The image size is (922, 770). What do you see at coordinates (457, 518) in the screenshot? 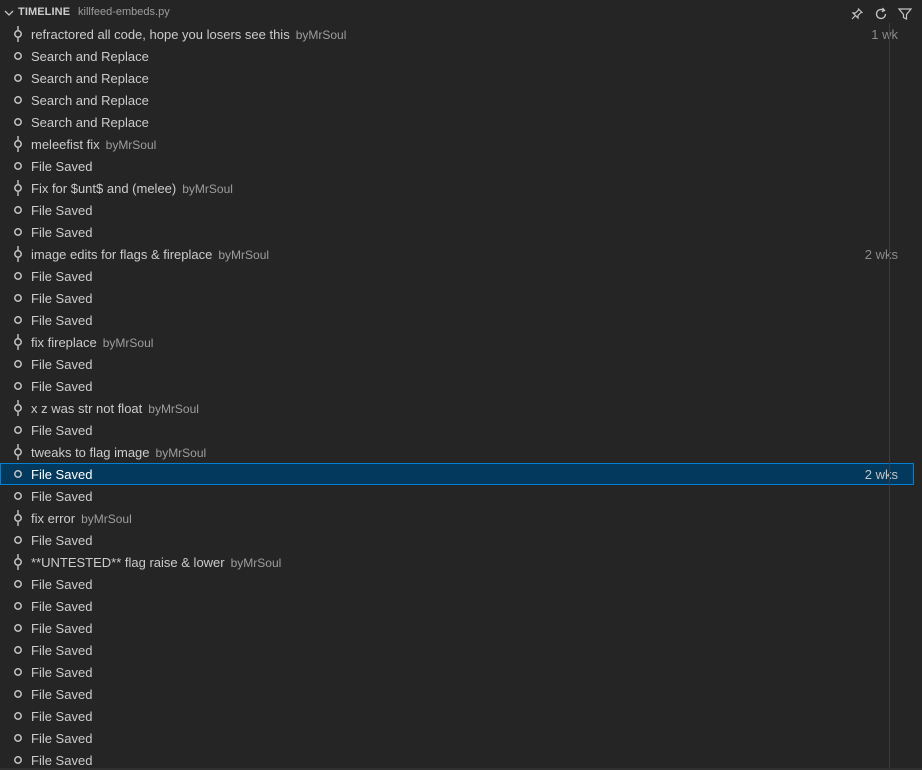
I see `timeline-item: fix error byMrSoul` at bounding box center [457, 518].